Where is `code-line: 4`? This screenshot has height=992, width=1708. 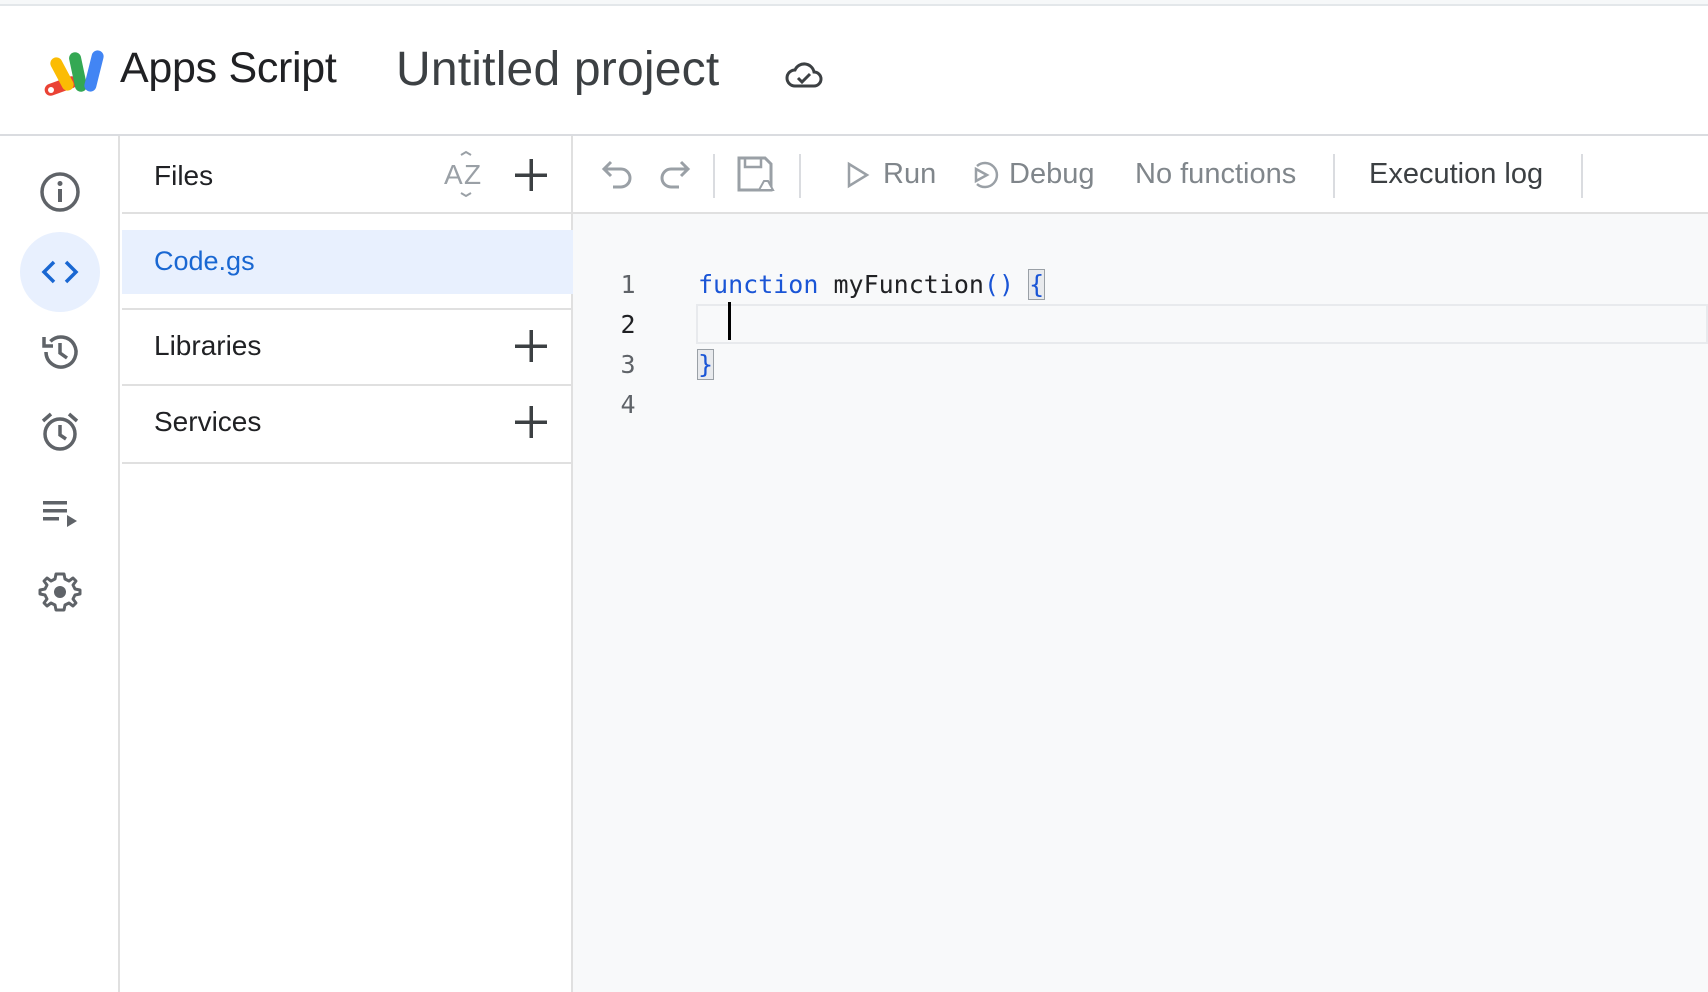 code-line: 4 is located at coordinates (1140, 404).